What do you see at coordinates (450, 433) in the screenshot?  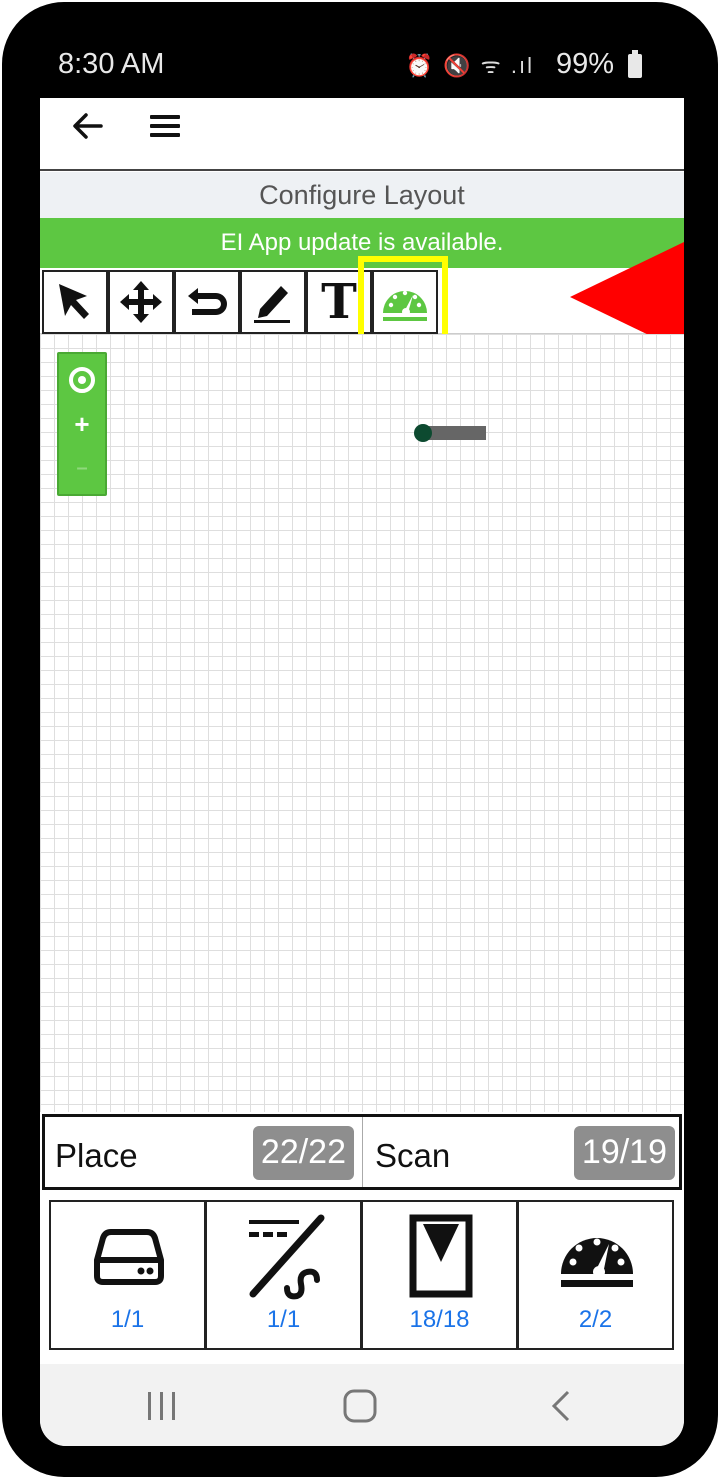 I see `placed-device-marker` at bounding box center [450, 433].